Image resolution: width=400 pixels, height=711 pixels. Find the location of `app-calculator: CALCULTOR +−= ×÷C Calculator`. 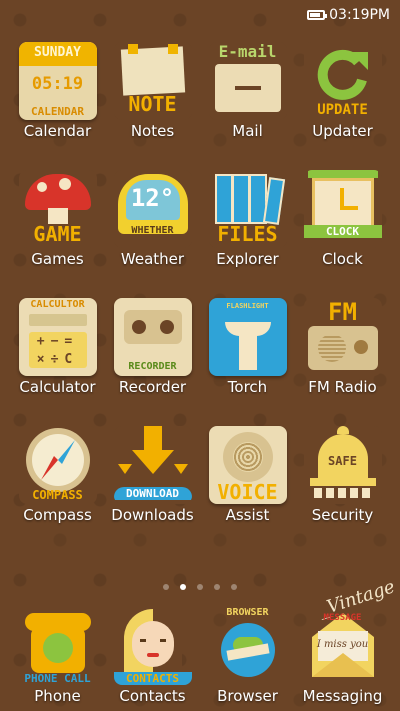

app-calculator: CALCULTOR +−= ×÷C Calculator is located at coordinates (57, 347).